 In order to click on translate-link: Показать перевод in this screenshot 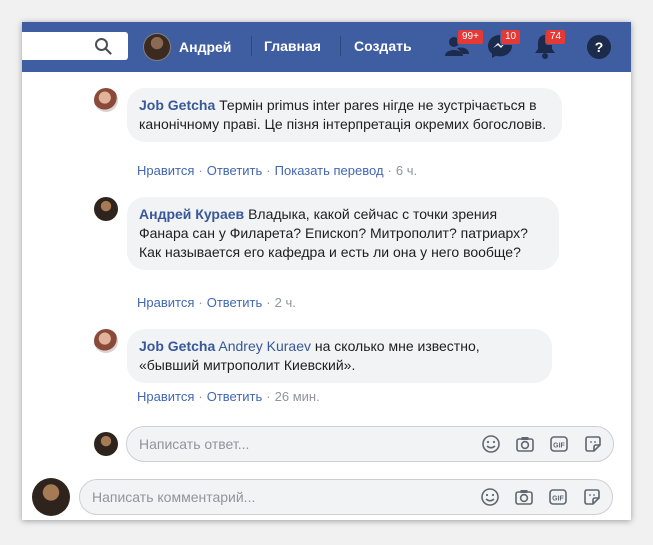, I will do `click(329, 170)`.